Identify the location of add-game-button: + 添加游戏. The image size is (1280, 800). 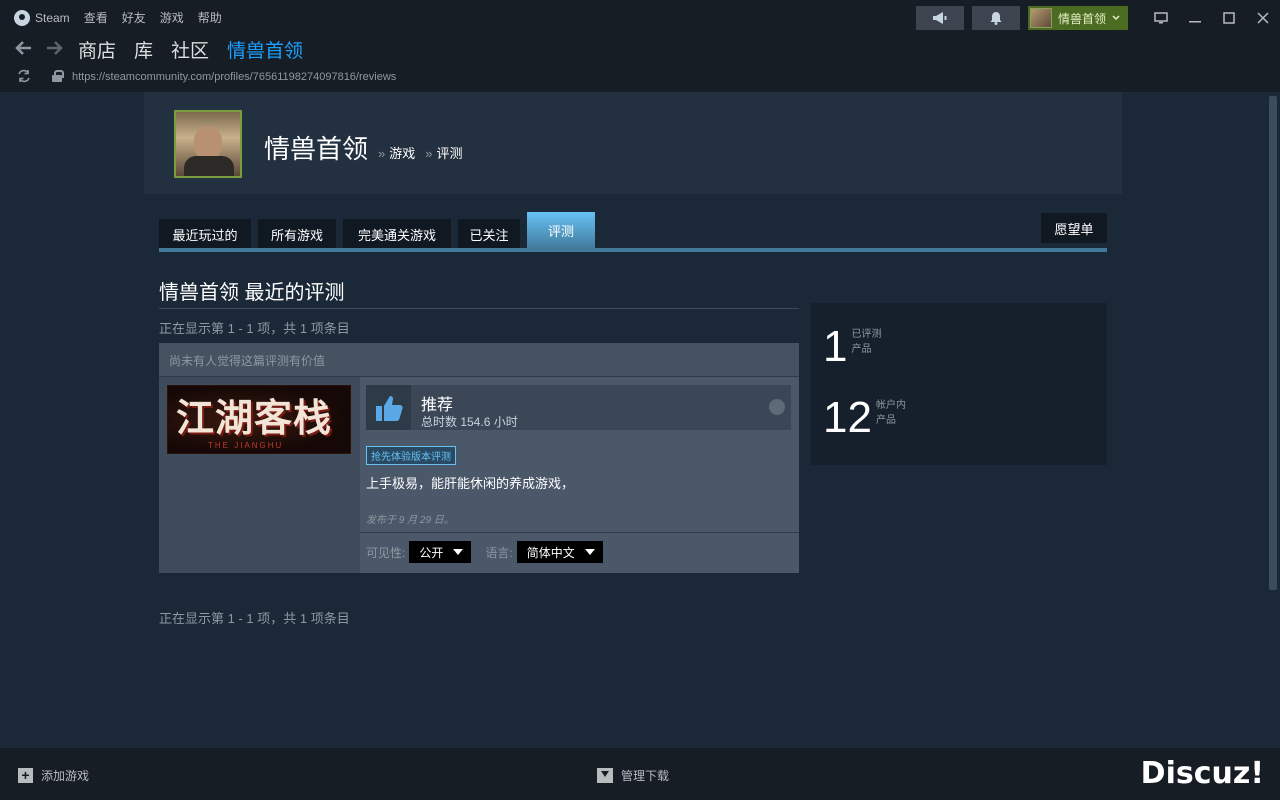
(53, 775).